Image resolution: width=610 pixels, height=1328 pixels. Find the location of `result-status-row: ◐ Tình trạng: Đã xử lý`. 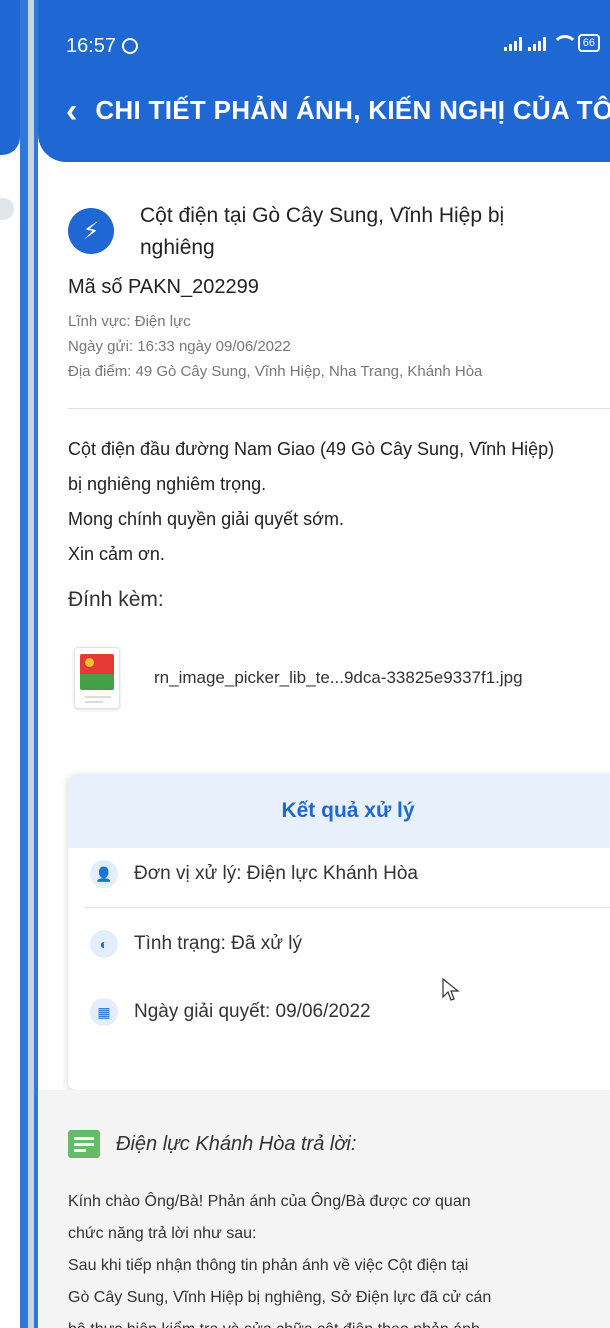

result-status-row: ◐ Tình trạng: Đã xử lý is located at coordinates (196, 944).